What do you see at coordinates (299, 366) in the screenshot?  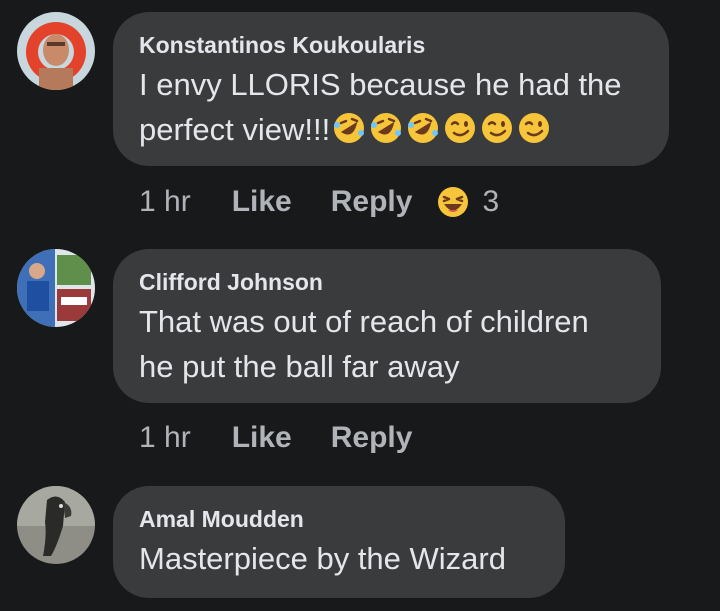 I see `comment-text-line: he put the ball far away` at bounding box center [299, 366].